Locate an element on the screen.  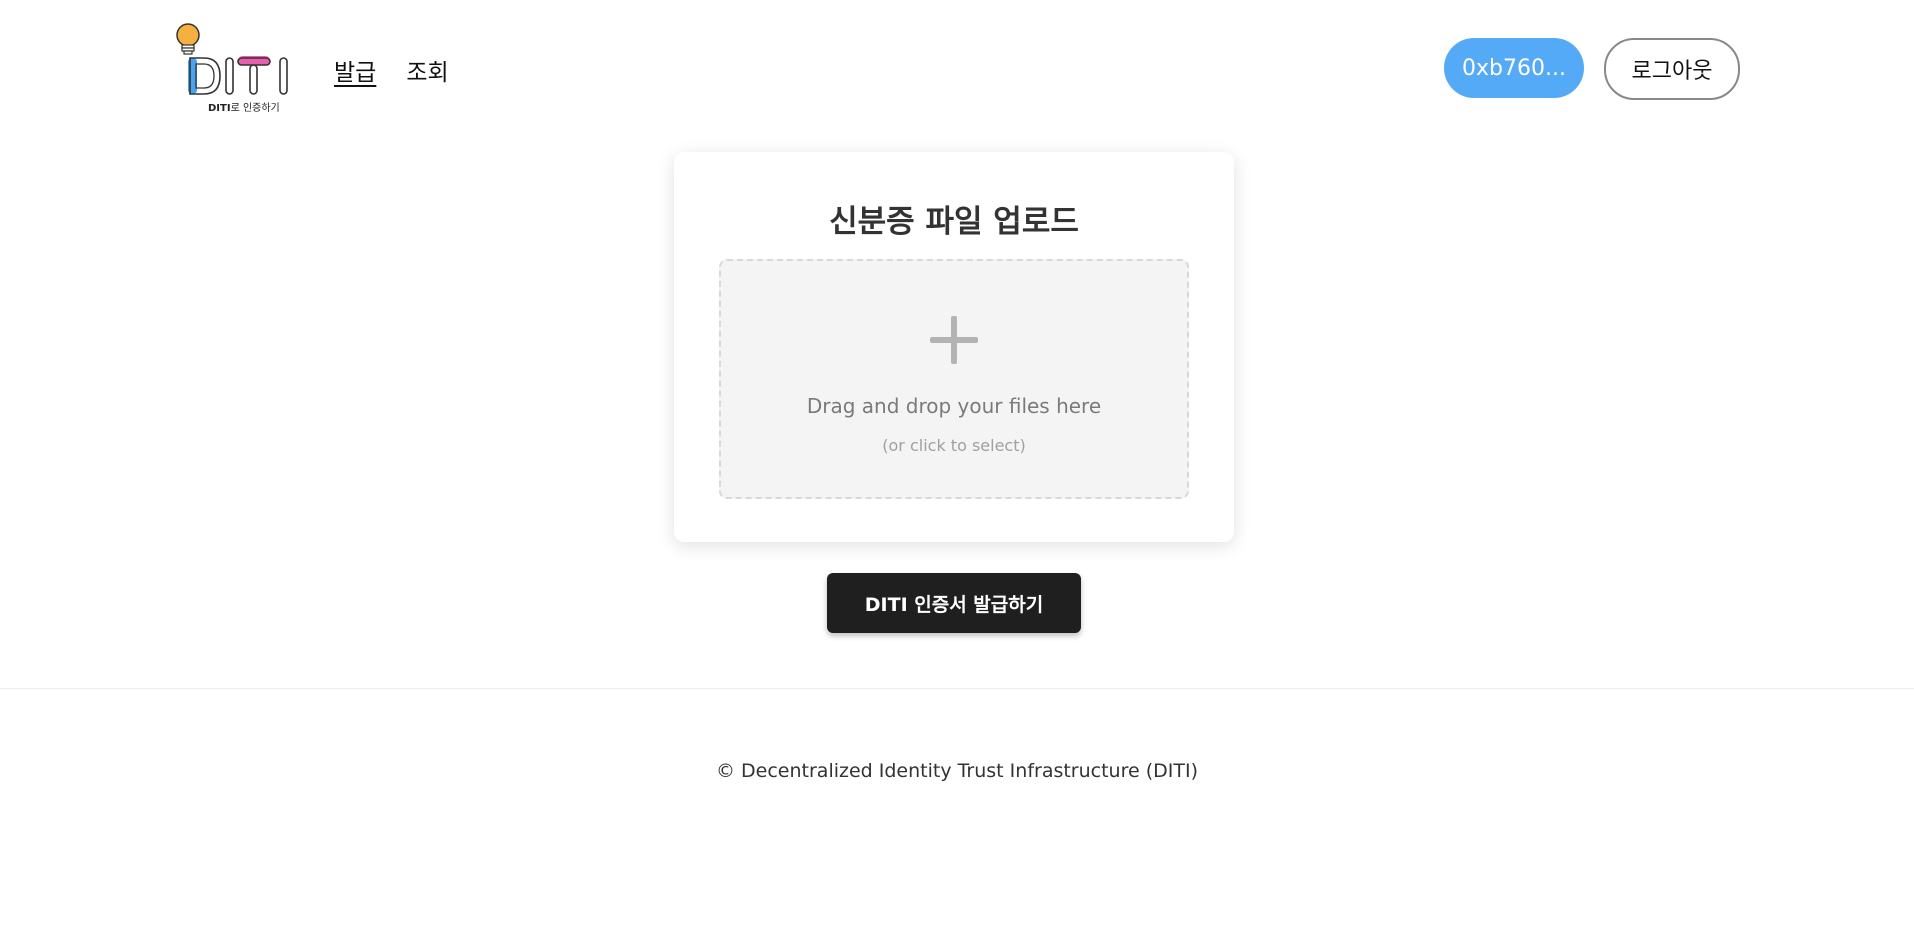
issue-certificate-button: DITI 인증서 발급하기 is located at coordinates (954, 603).